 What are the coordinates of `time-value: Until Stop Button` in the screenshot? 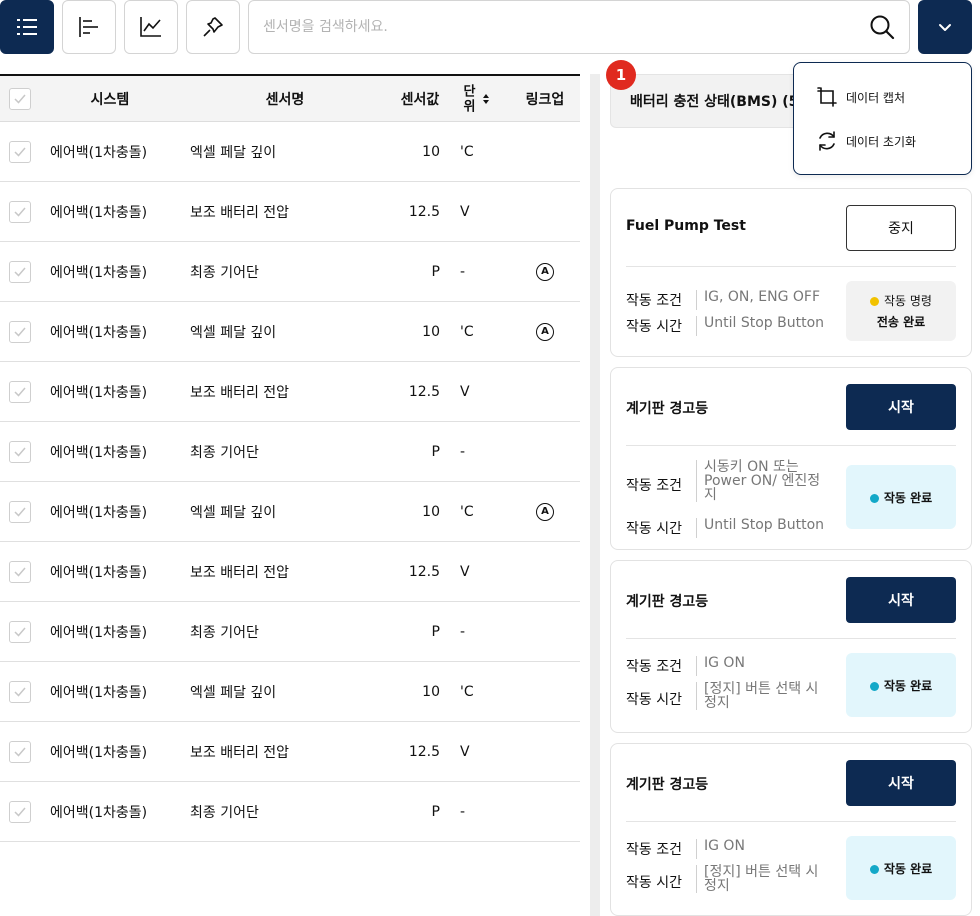 It's located at (764, 323).